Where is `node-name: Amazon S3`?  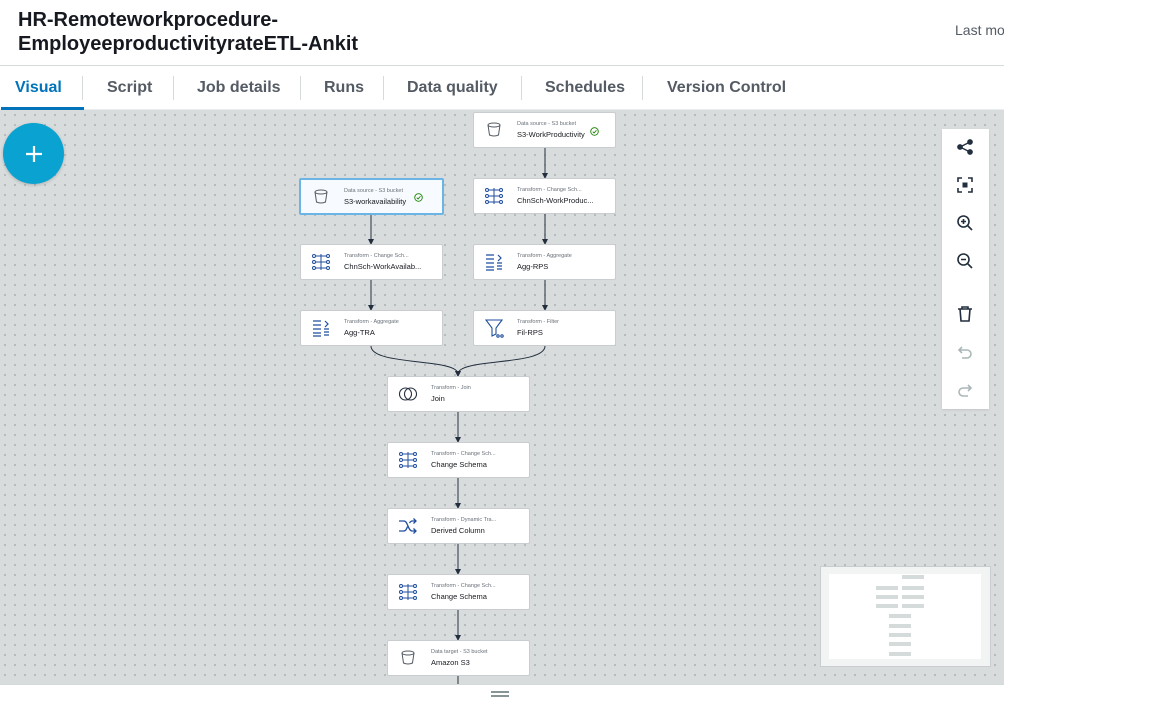
node-name: Amazon S3 is located at coordinates (450, 662).